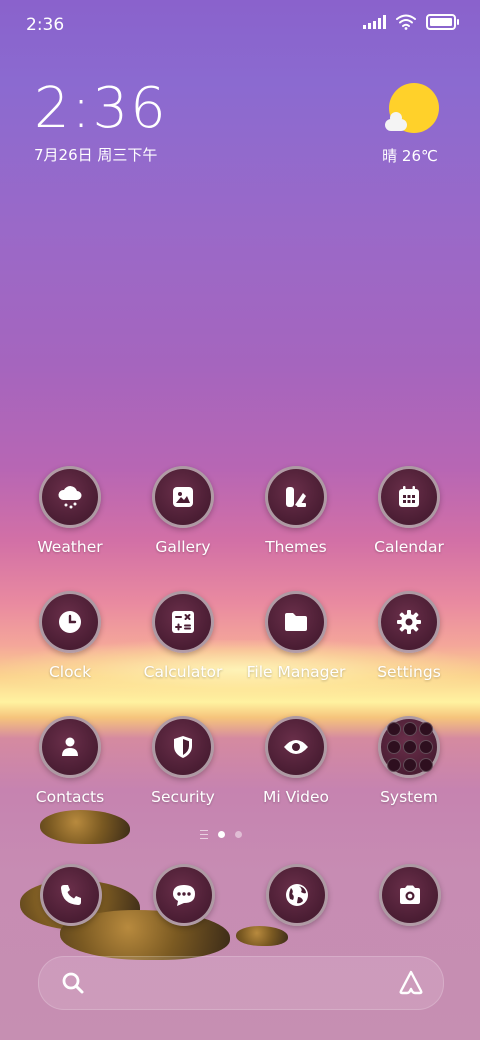  I want to click on gallery-icon, so click(183, 497).